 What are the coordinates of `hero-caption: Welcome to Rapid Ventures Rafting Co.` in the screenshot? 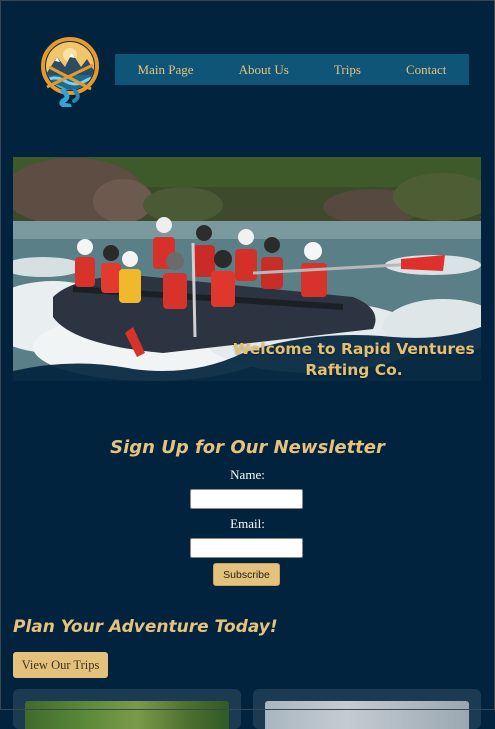 It's located at (354, 359).